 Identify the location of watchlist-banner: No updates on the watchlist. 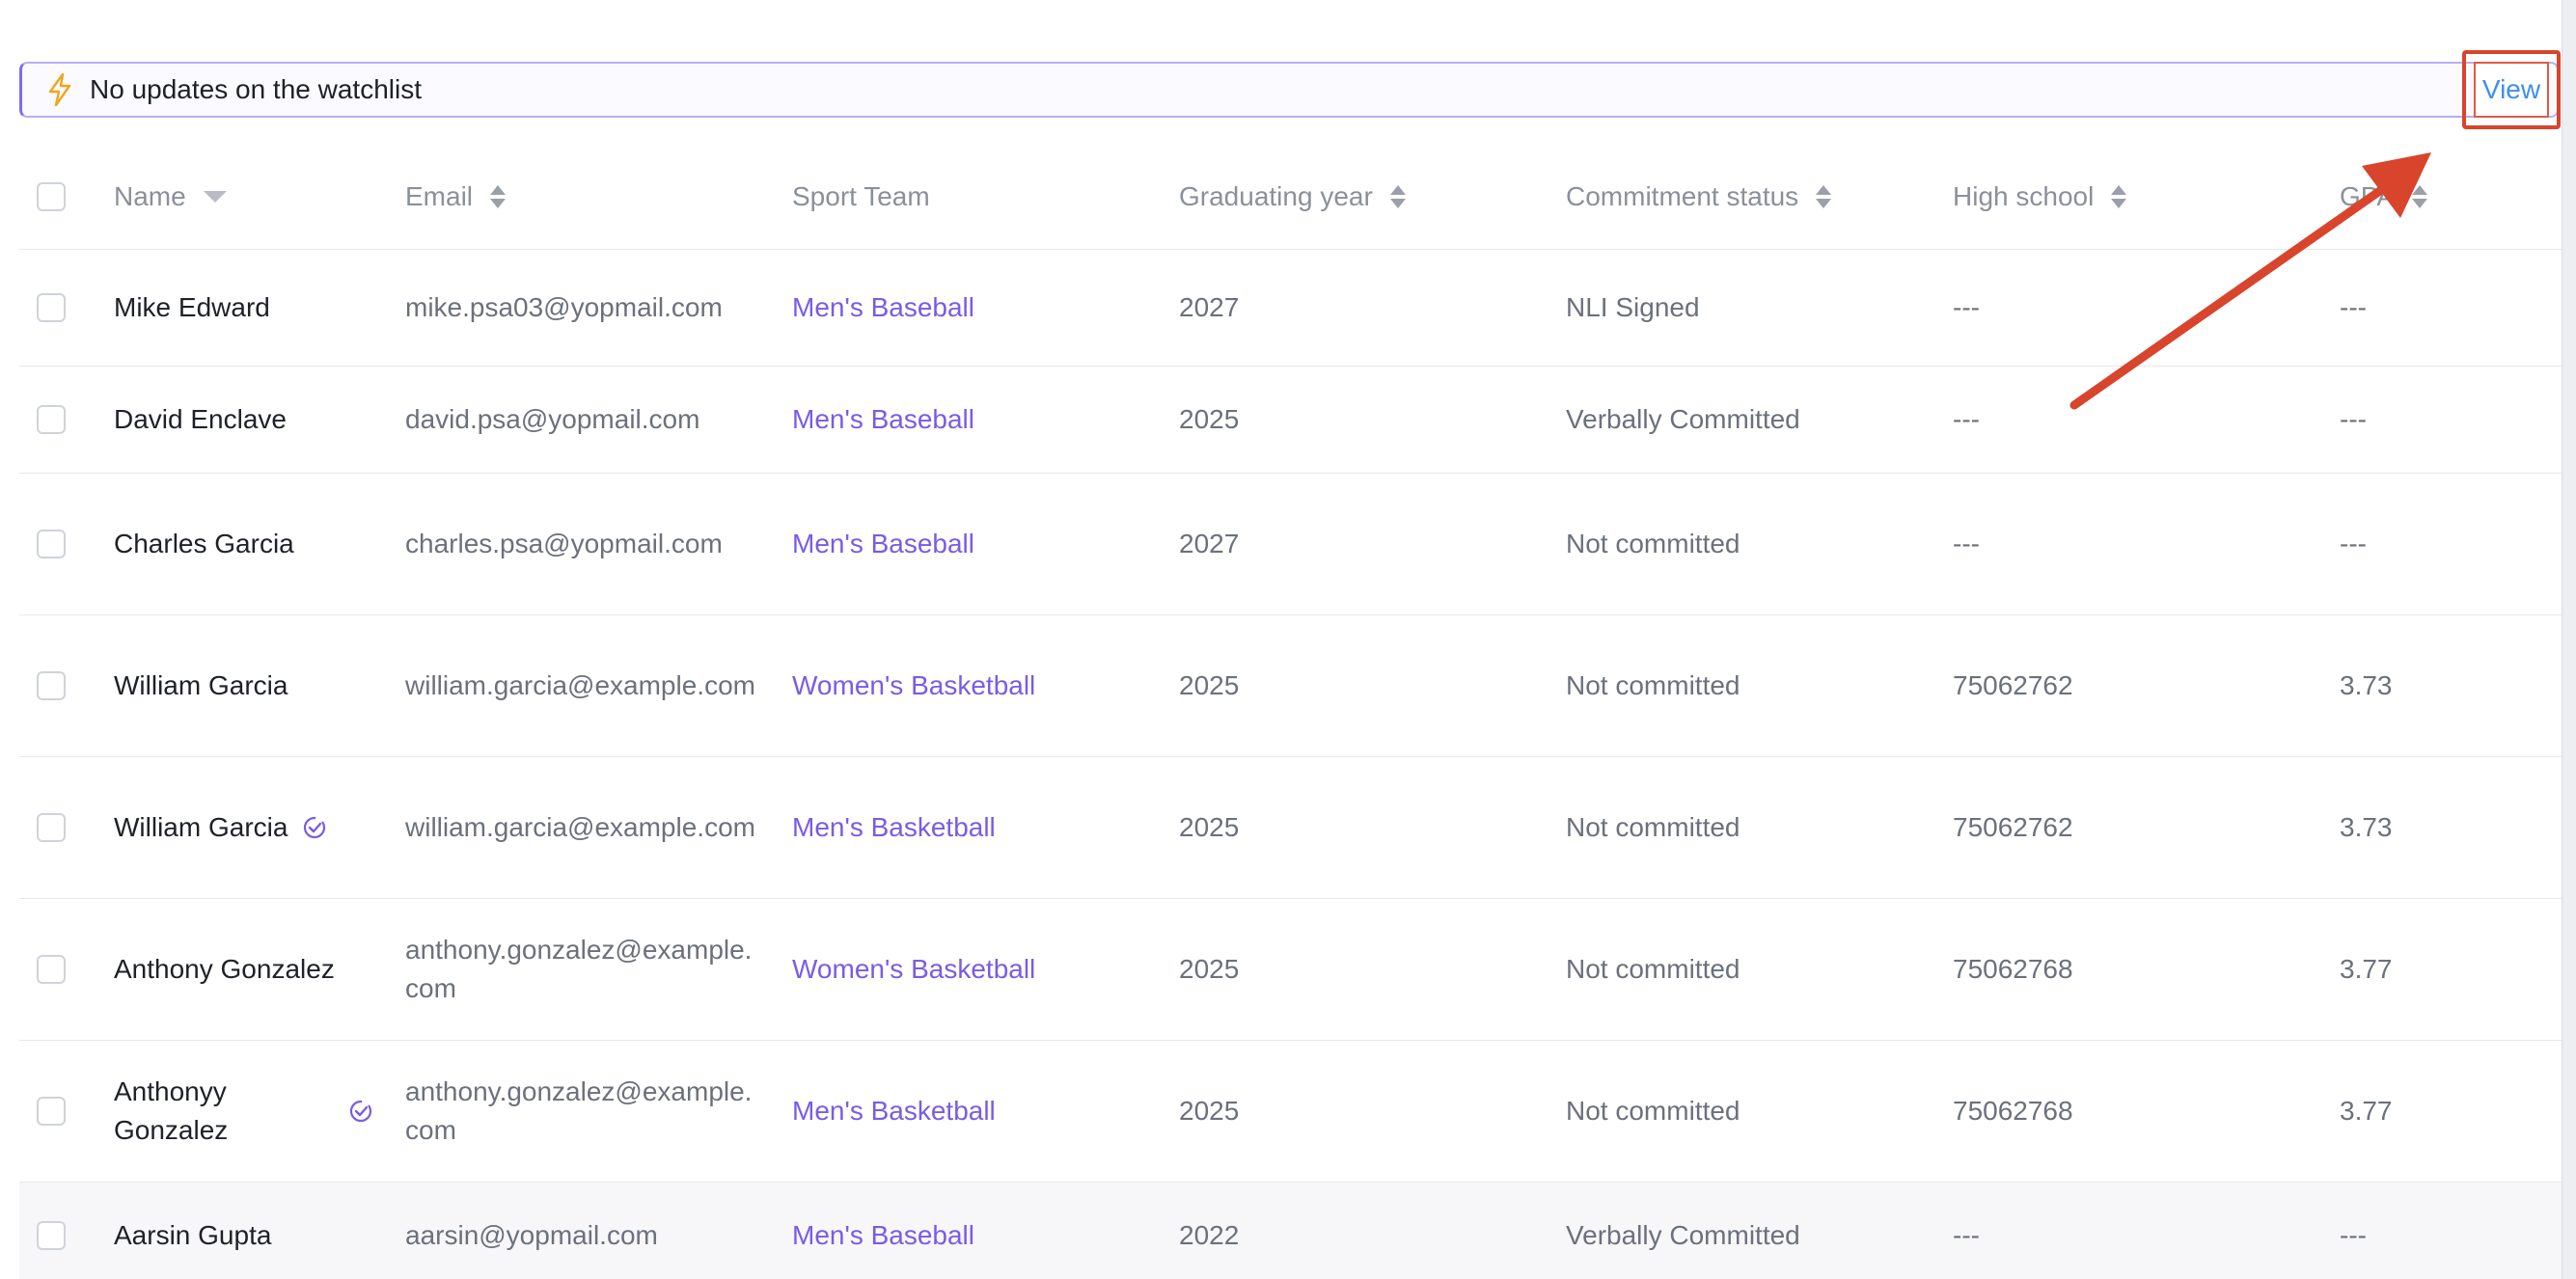
(1289, 90).